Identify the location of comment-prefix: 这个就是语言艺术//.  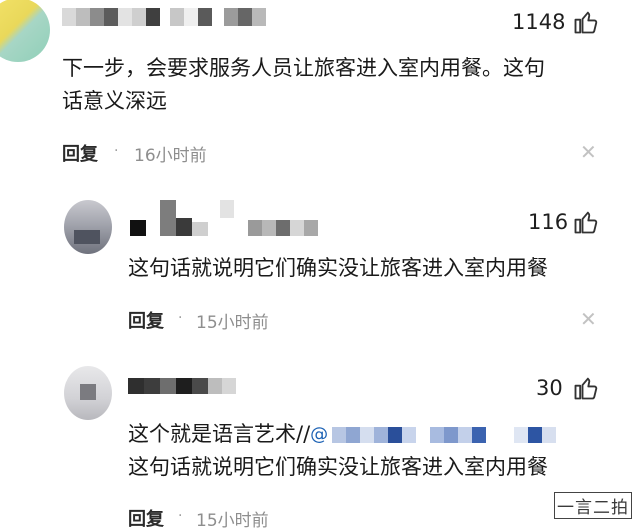
(219, 434).